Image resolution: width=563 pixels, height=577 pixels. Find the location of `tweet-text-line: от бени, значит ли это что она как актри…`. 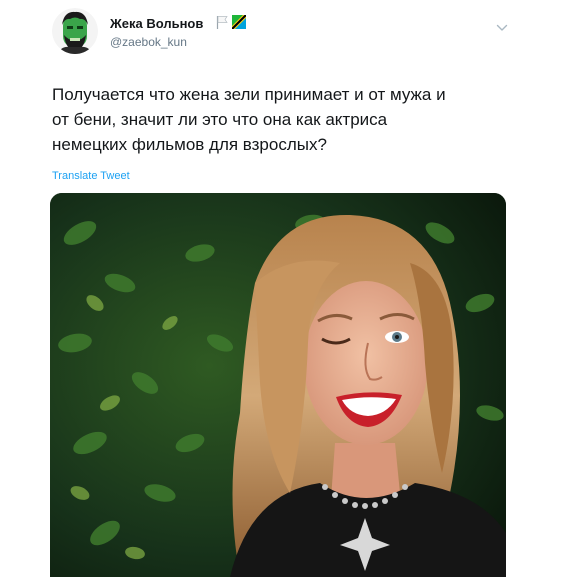

tweet-text-line: от бени, значит ли это что она как актри… is located at coordinates (220, 119).